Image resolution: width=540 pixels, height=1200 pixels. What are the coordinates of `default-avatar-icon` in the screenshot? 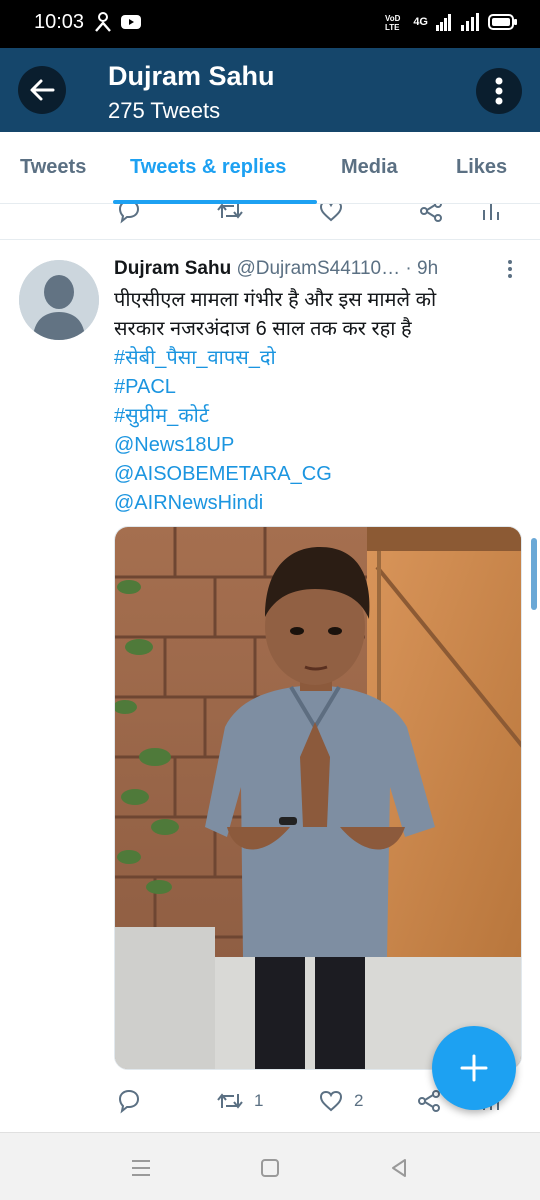 It's located at (59, 300).